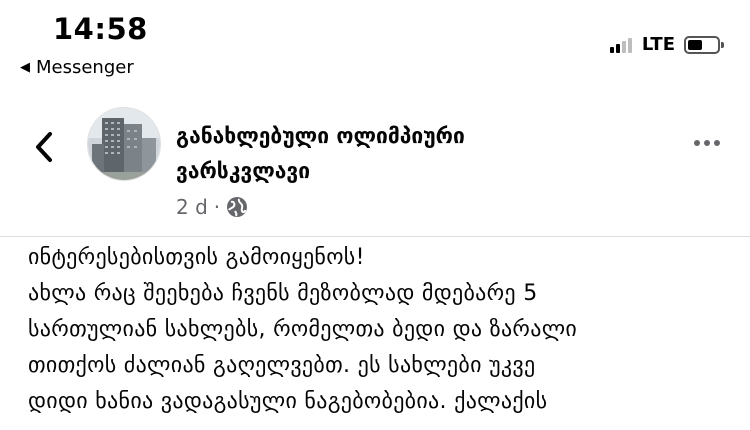 This screenshot has width=750, height=430. I want to click on post-text-line: თითქოს ძალიან გაღელვებთ. ეს სახლები უკვე, so click(282, 365).